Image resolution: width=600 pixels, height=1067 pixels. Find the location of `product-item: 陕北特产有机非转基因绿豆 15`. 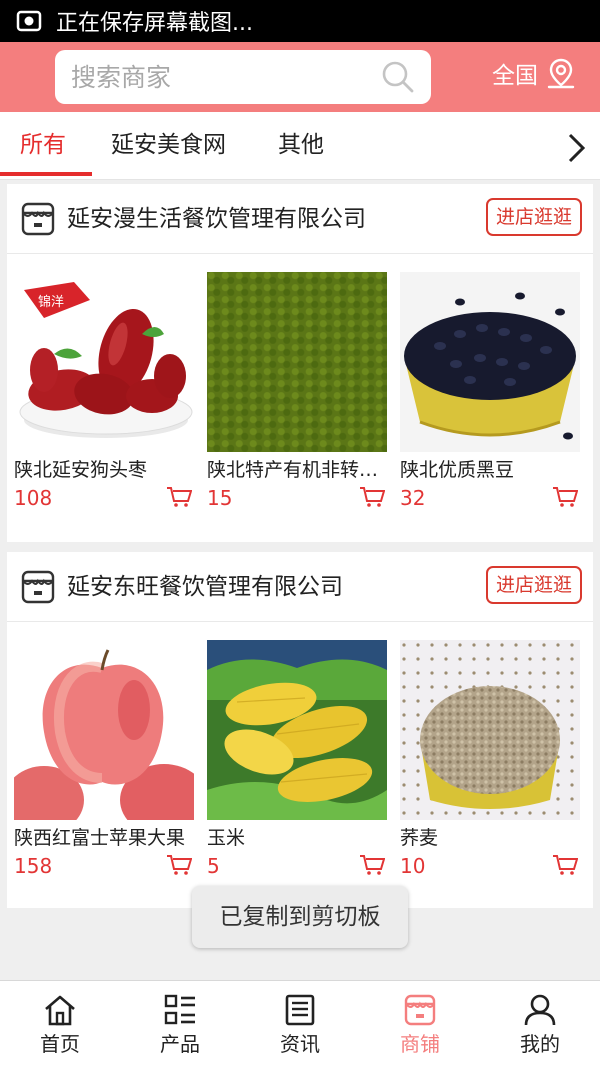

product-item: 陕北特产有机非转基因绿豆 15 is located at coordinates (297, 391).